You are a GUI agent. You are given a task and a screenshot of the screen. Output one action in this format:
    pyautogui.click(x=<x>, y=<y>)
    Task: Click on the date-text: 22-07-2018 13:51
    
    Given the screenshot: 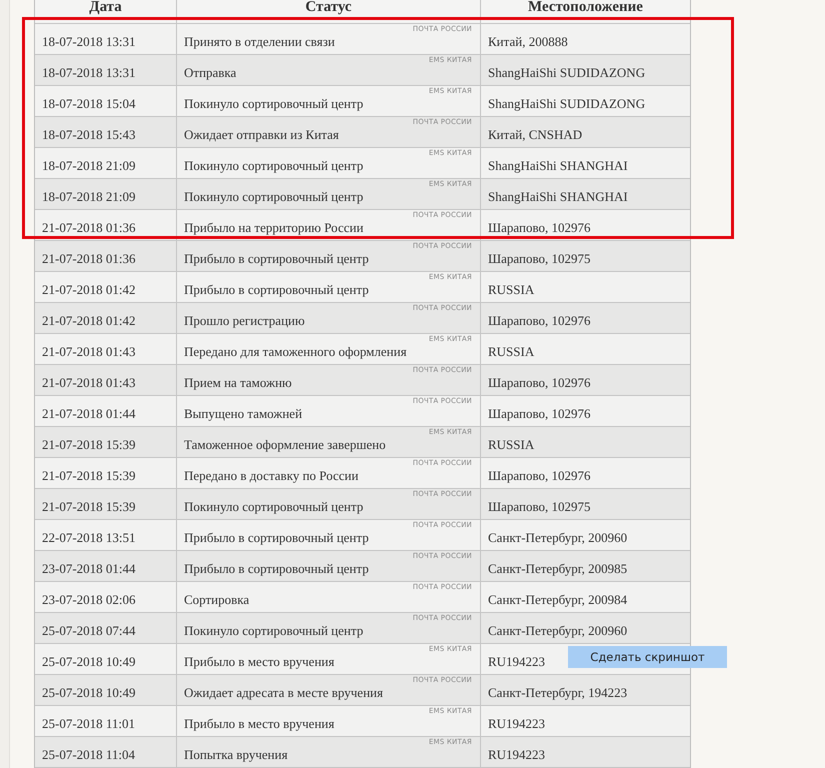 What is the action you would take?
    pyautogui.click(x=89, y=538)
    